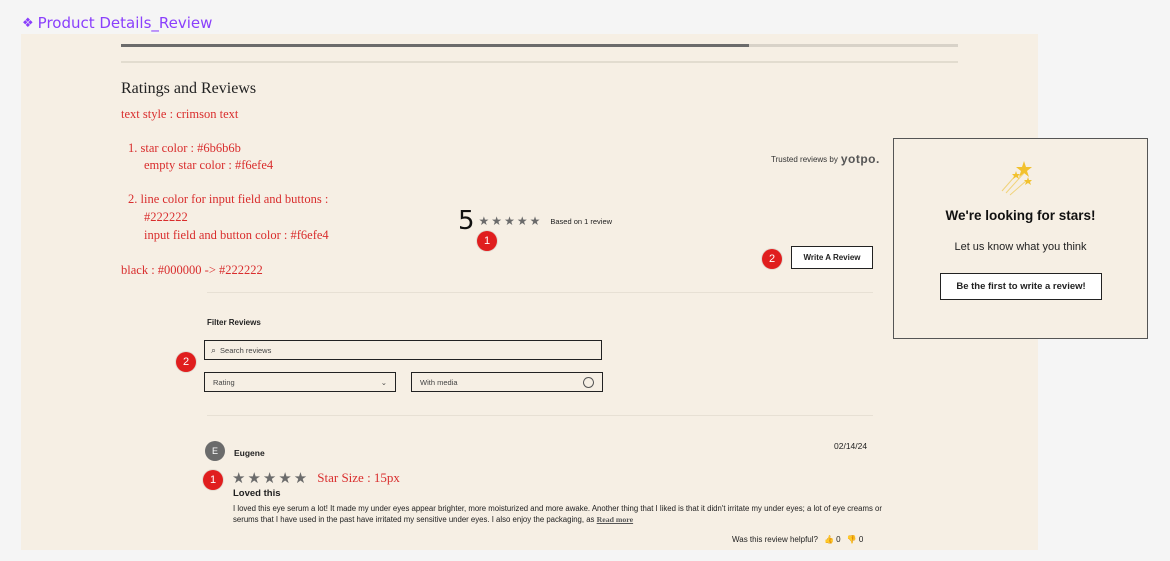  What do you see at coordinates (215, 451) in the screenshot?
I see `avatar: E` at bounding box center [215, 451].